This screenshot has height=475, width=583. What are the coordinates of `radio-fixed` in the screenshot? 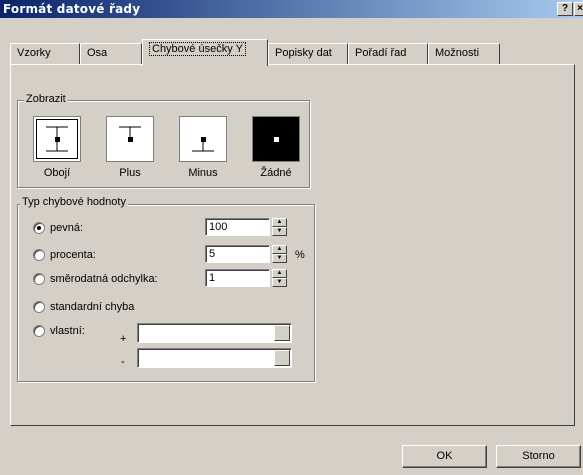 It's located at (39, 228).